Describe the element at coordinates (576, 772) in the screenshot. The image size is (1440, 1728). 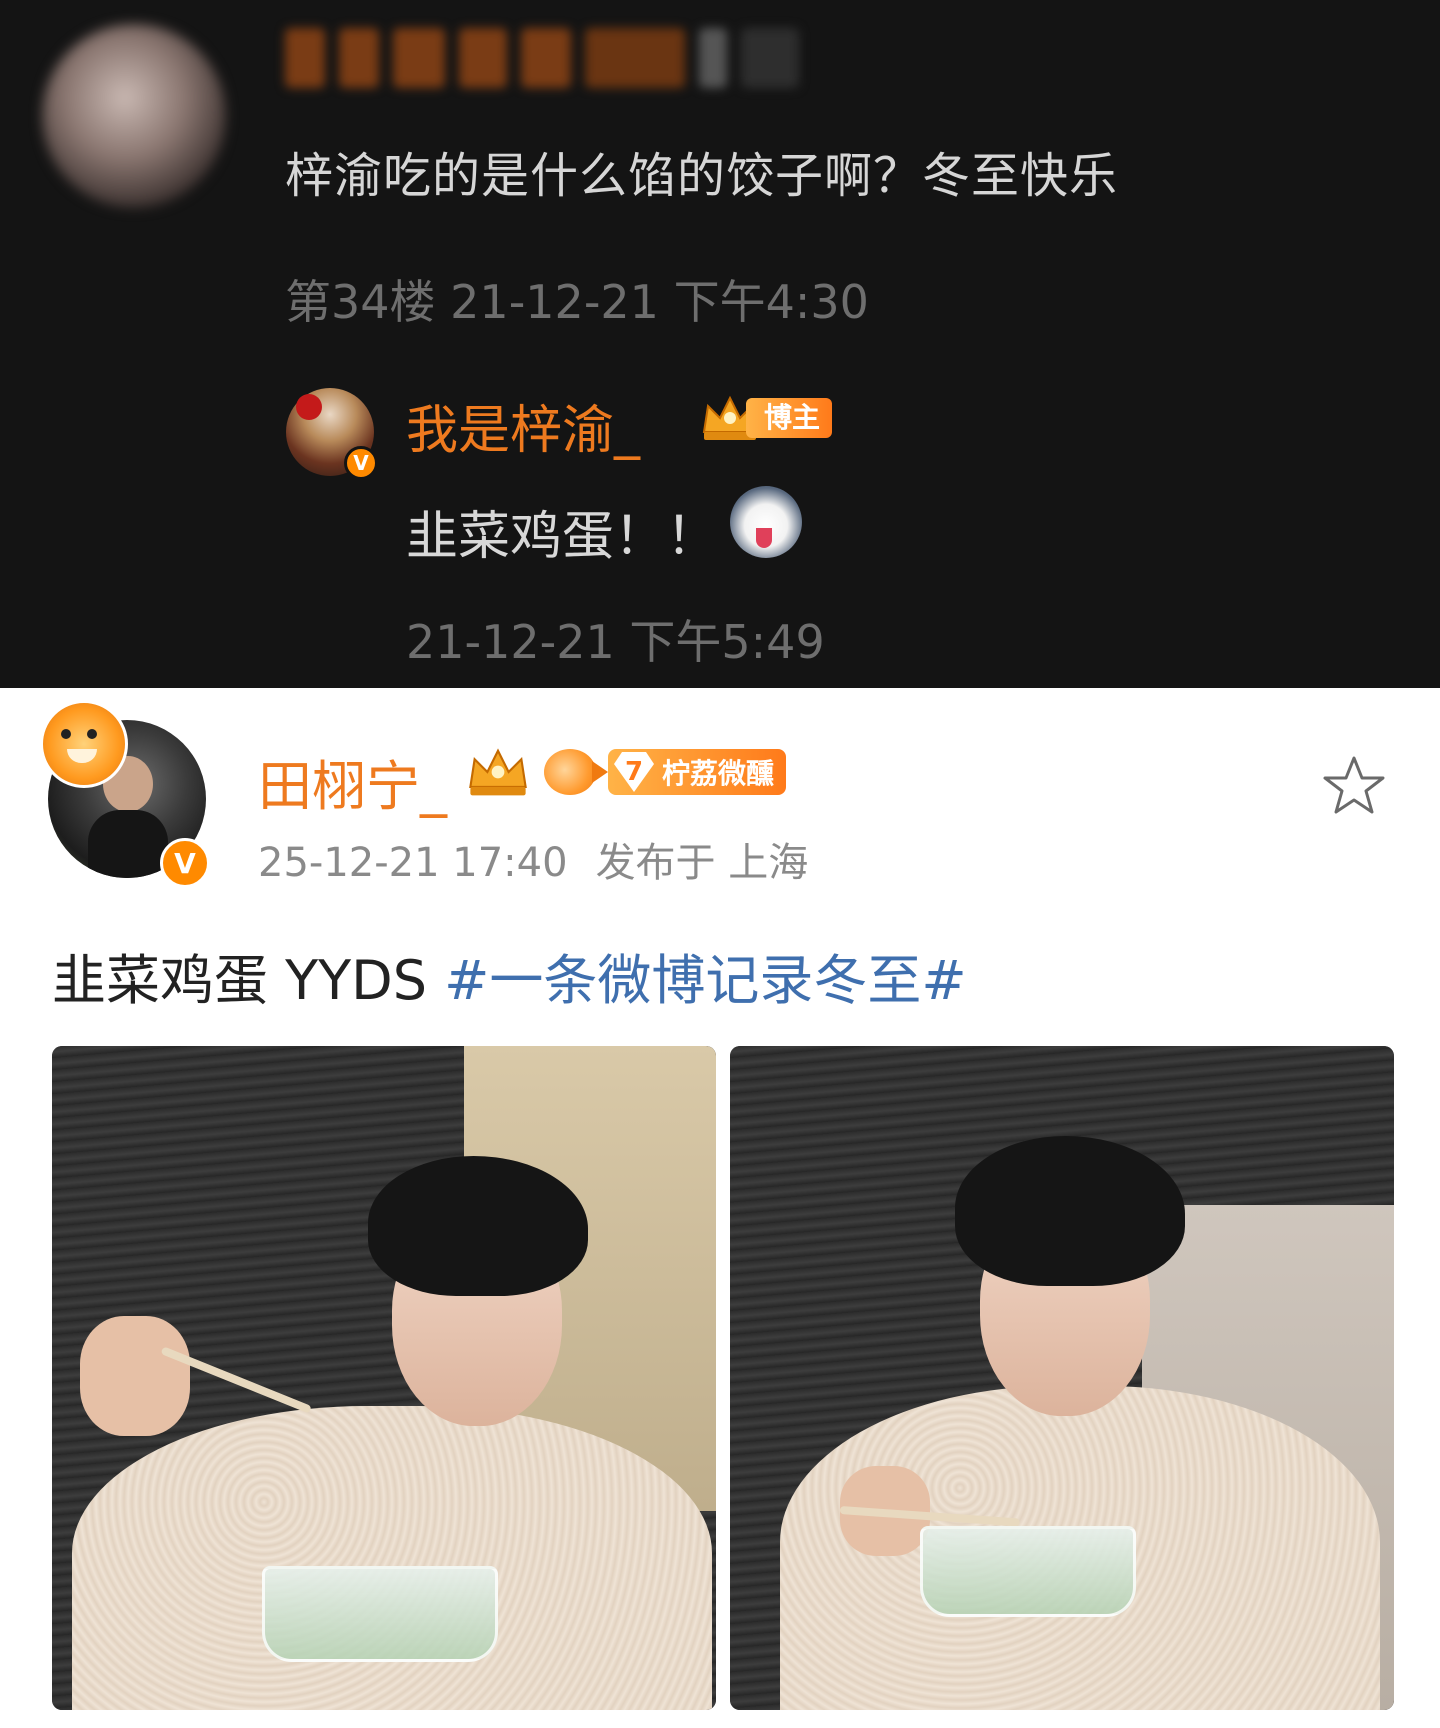
I see `fish-badge-icon` at that location.